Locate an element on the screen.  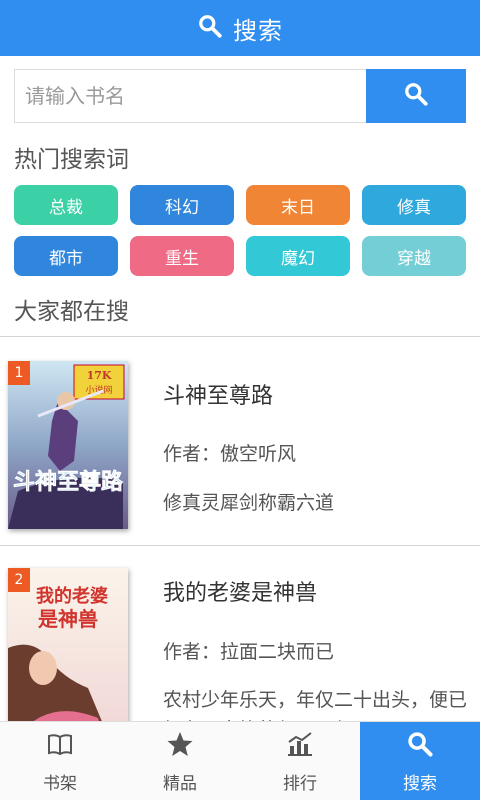
book-title: 我的老婆是神兽 is located at coordinates (240, 593).